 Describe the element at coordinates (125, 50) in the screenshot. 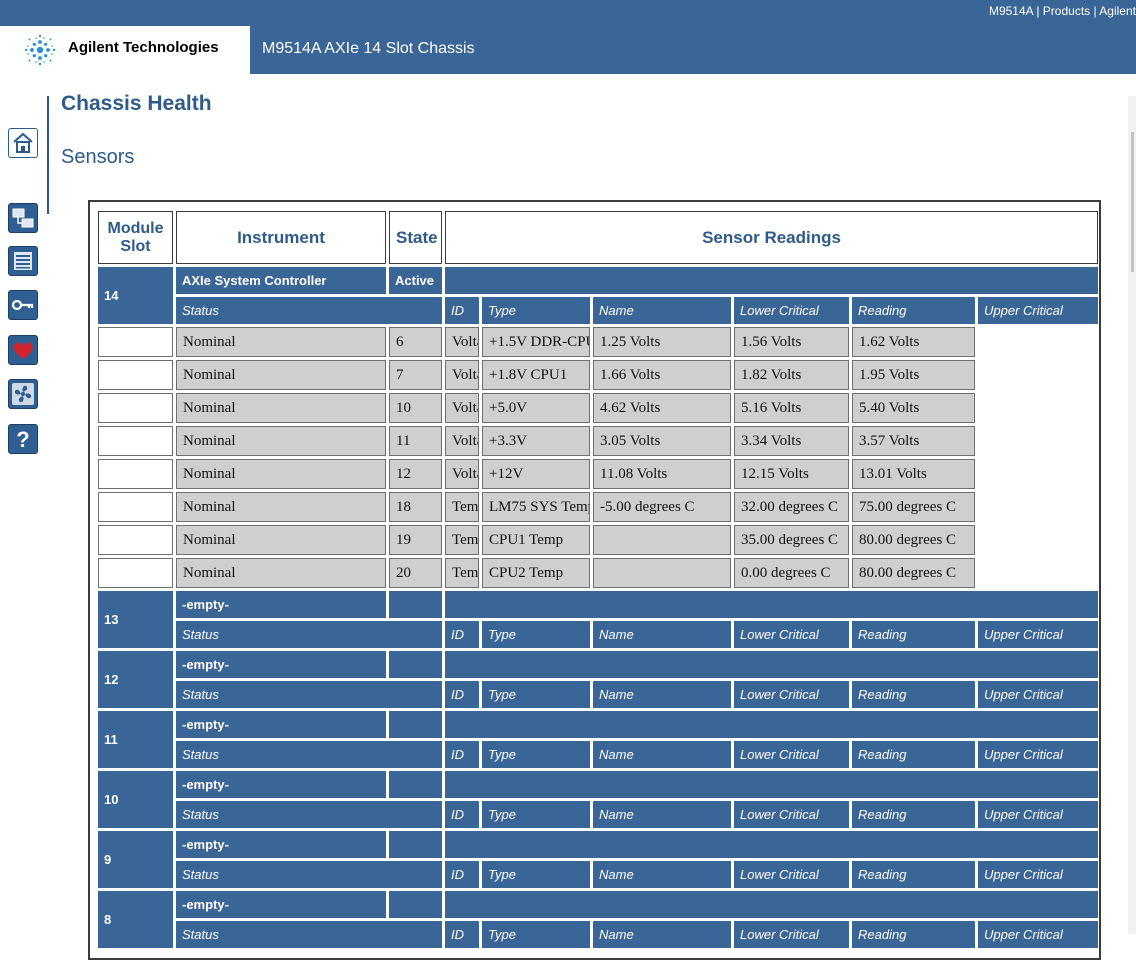

I see `brand-logo: Agilent Technologies` at that location.